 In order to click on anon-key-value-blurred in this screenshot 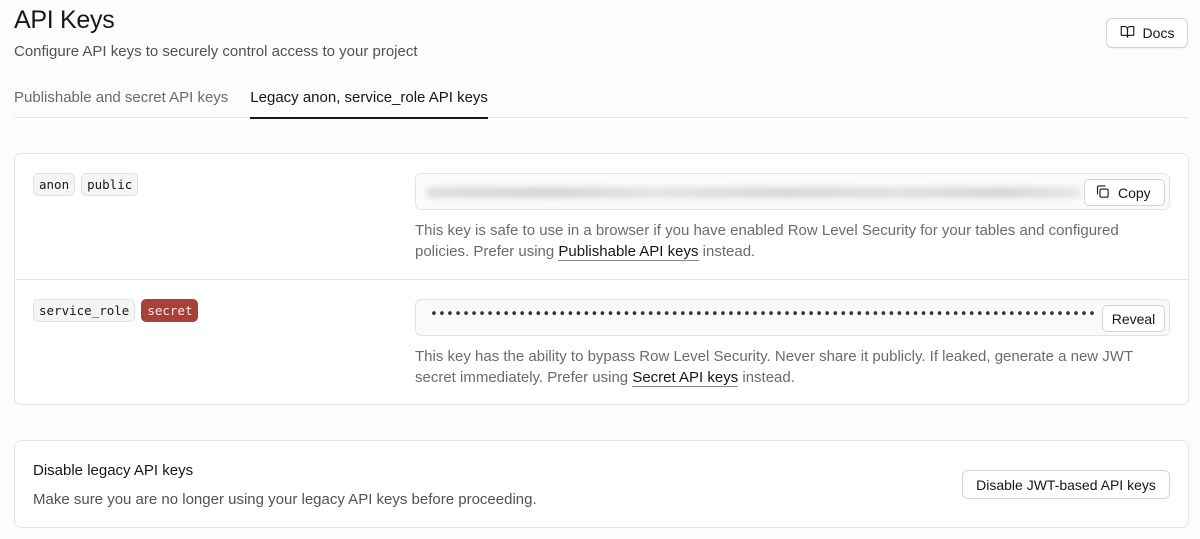, I will do `click(753, 192)`.